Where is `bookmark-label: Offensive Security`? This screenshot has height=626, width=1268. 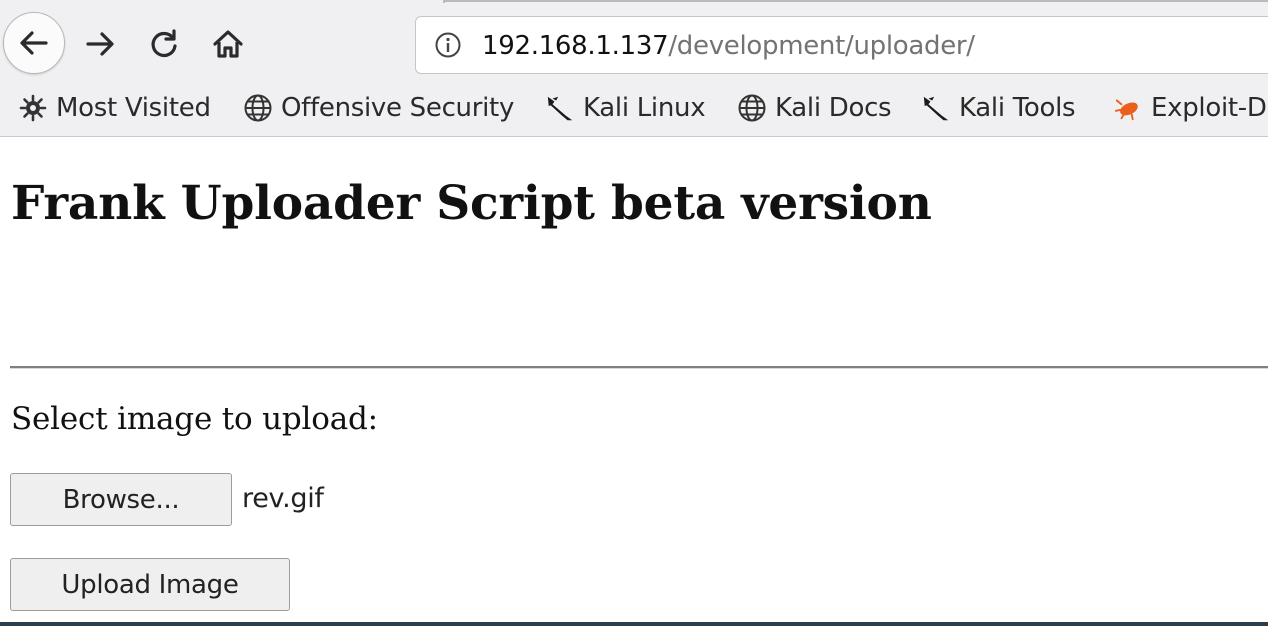
bookmark-label: Offensive Security is located at coordinates (398, 108).